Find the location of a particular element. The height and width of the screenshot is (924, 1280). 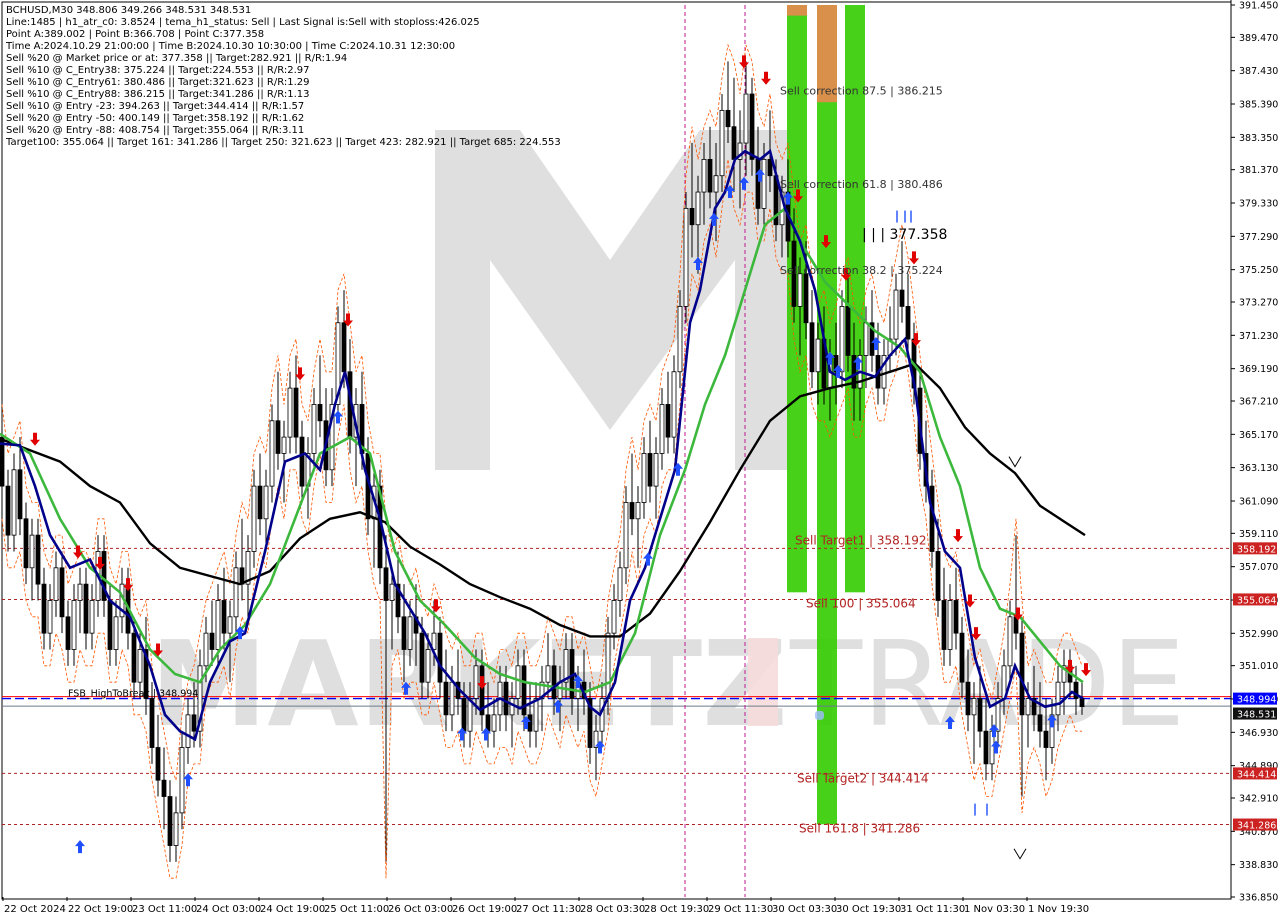

y-tick-label-2: 387.430 is located at coordinates (1258, 71).